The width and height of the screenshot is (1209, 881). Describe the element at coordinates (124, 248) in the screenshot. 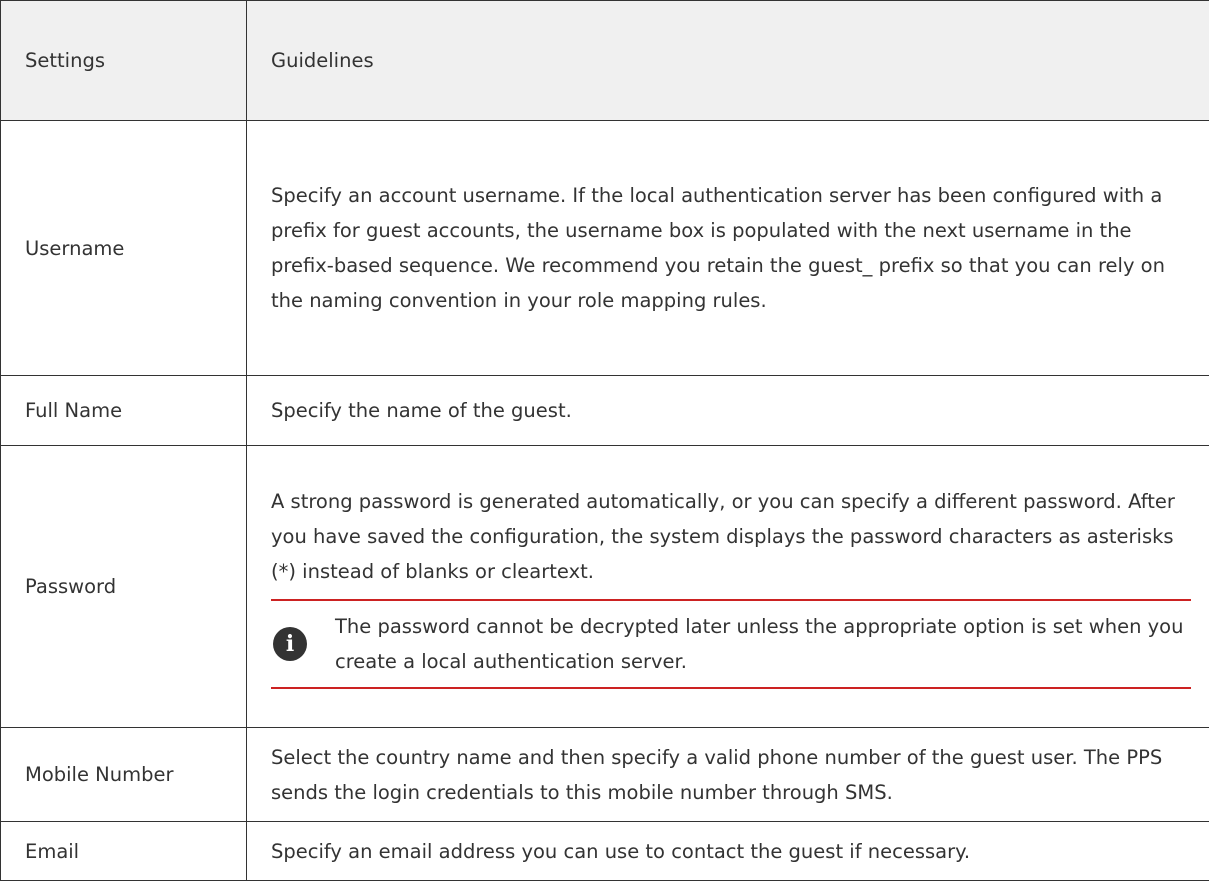

I see `setting-cell-username: Username` at that location.